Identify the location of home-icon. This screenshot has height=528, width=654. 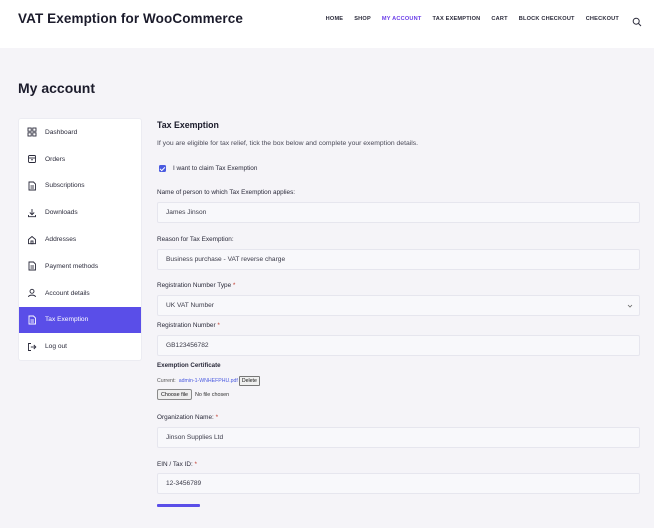
(32, 240).